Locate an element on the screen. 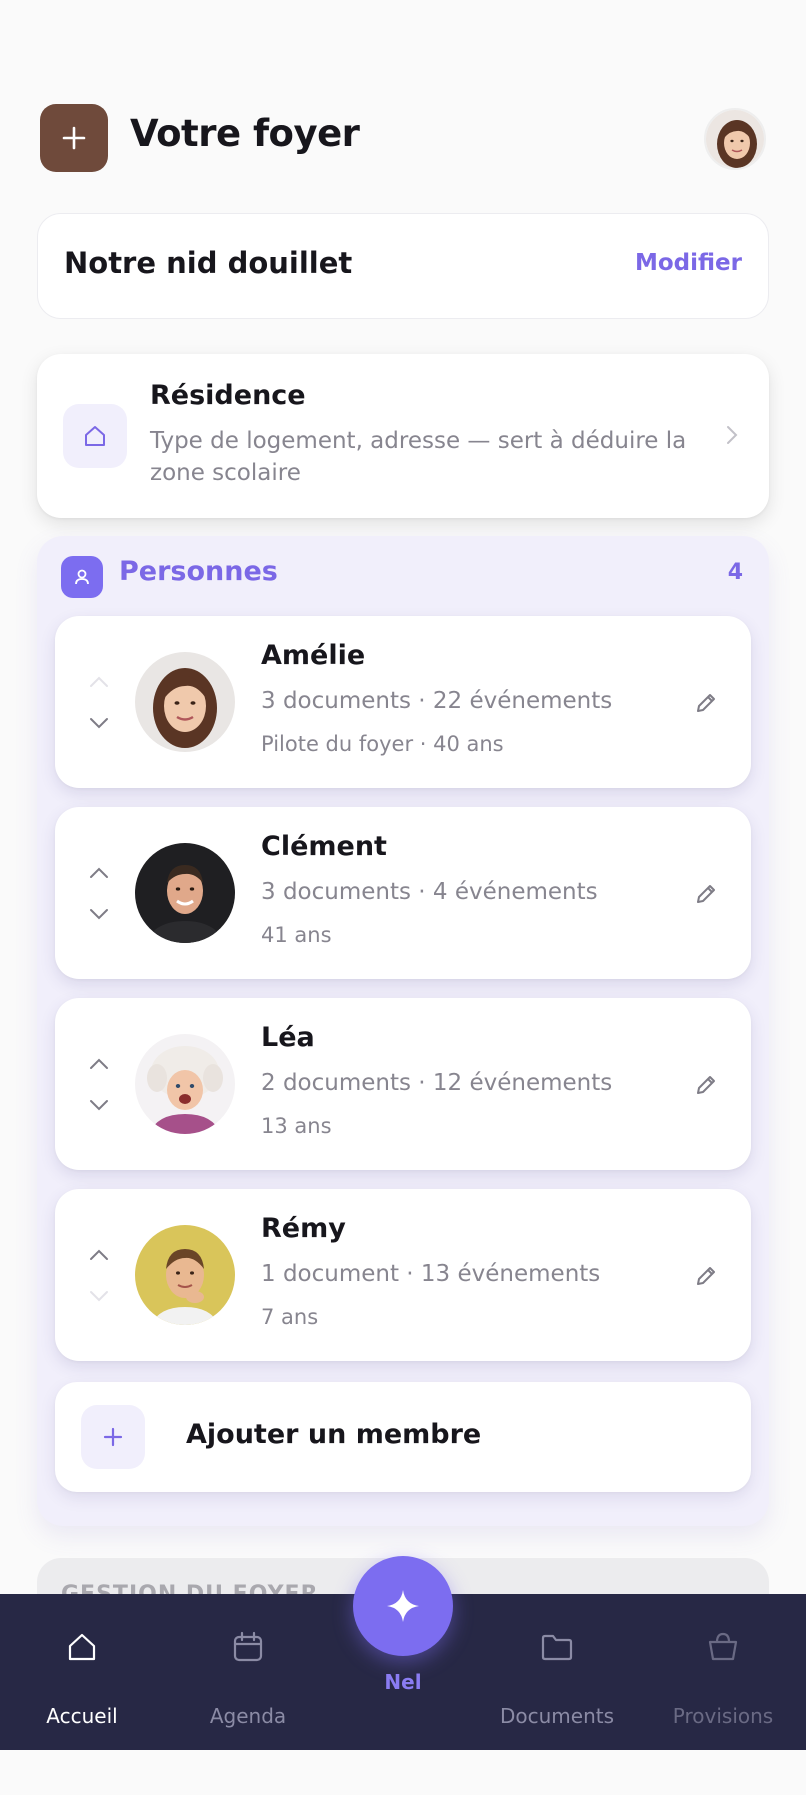 The width and height of the screenshot is (806, 1795). person-icon is located at coordinates (82, 577).